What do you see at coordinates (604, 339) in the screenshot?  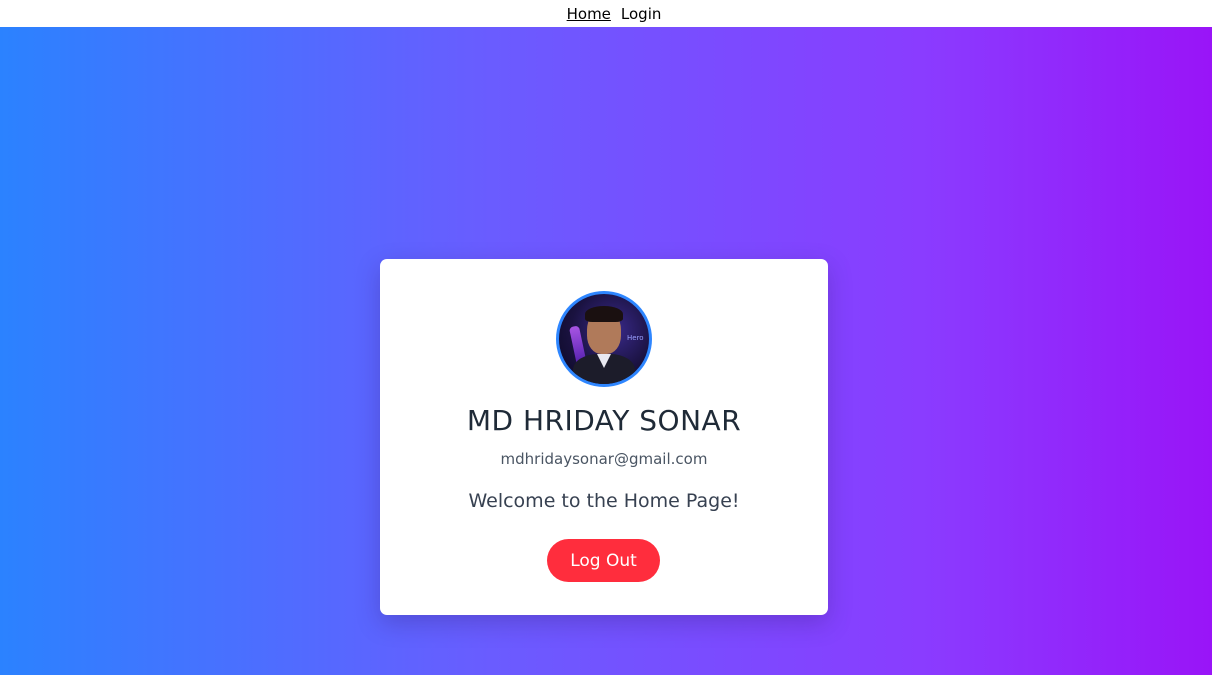 I see `avatar: Hero` at bounding box center [604, 339].